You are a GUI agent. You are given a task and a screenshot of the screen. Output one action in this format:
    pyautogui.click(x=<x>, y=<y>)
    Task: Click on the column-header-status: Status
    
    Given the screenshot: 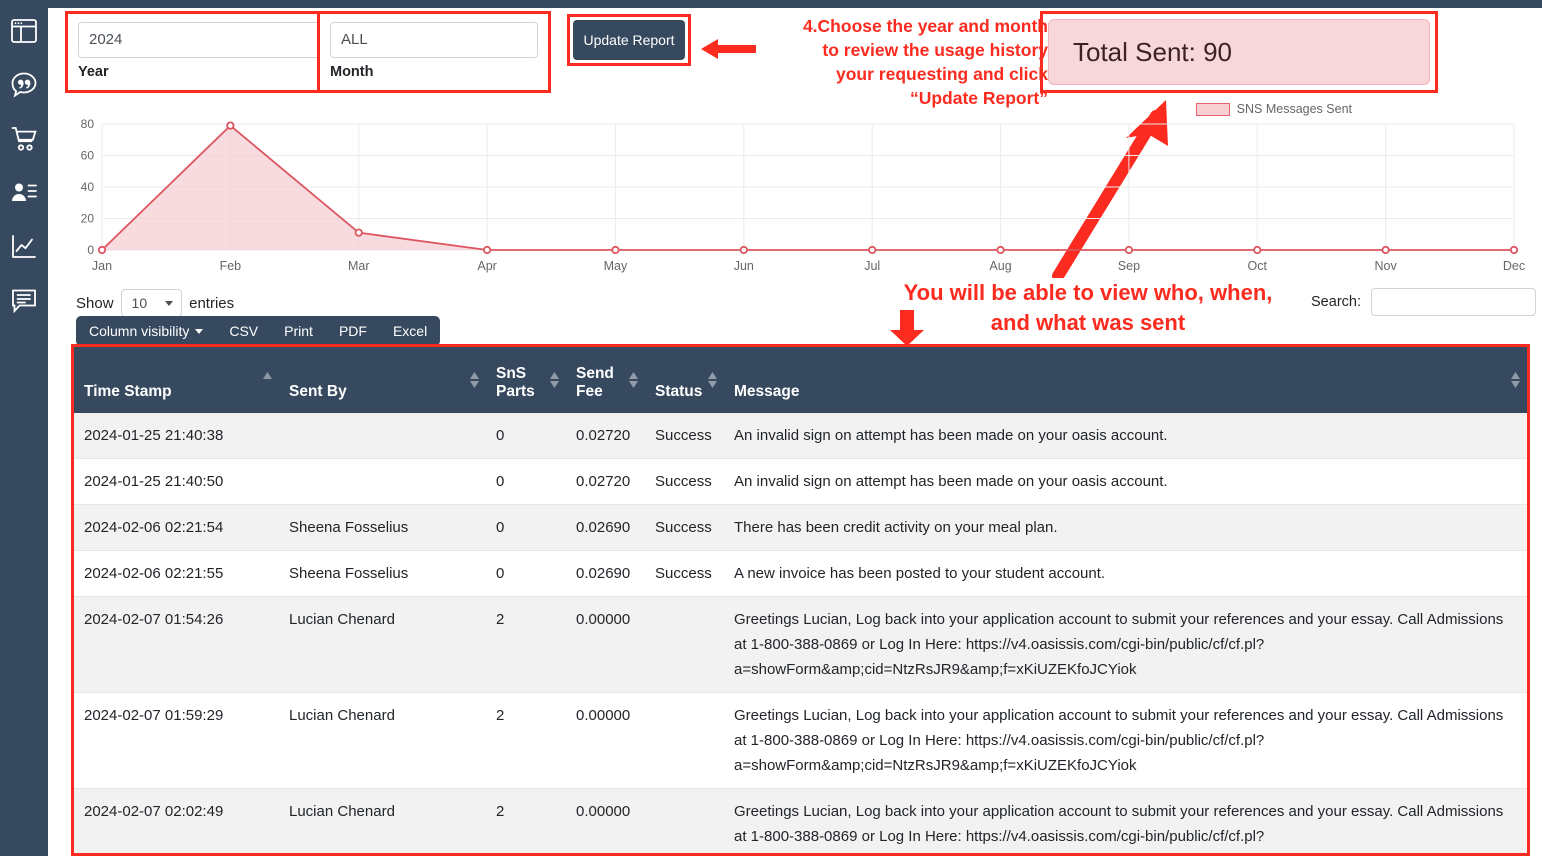 What is the action you would take?
    pyautogui.click(x=684, y=380)
    